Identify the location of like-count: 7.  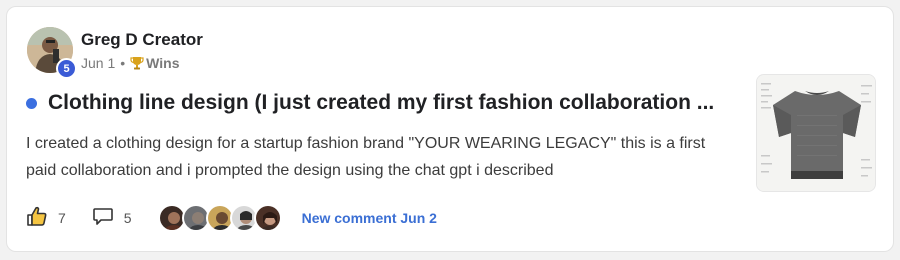
(62, 218).